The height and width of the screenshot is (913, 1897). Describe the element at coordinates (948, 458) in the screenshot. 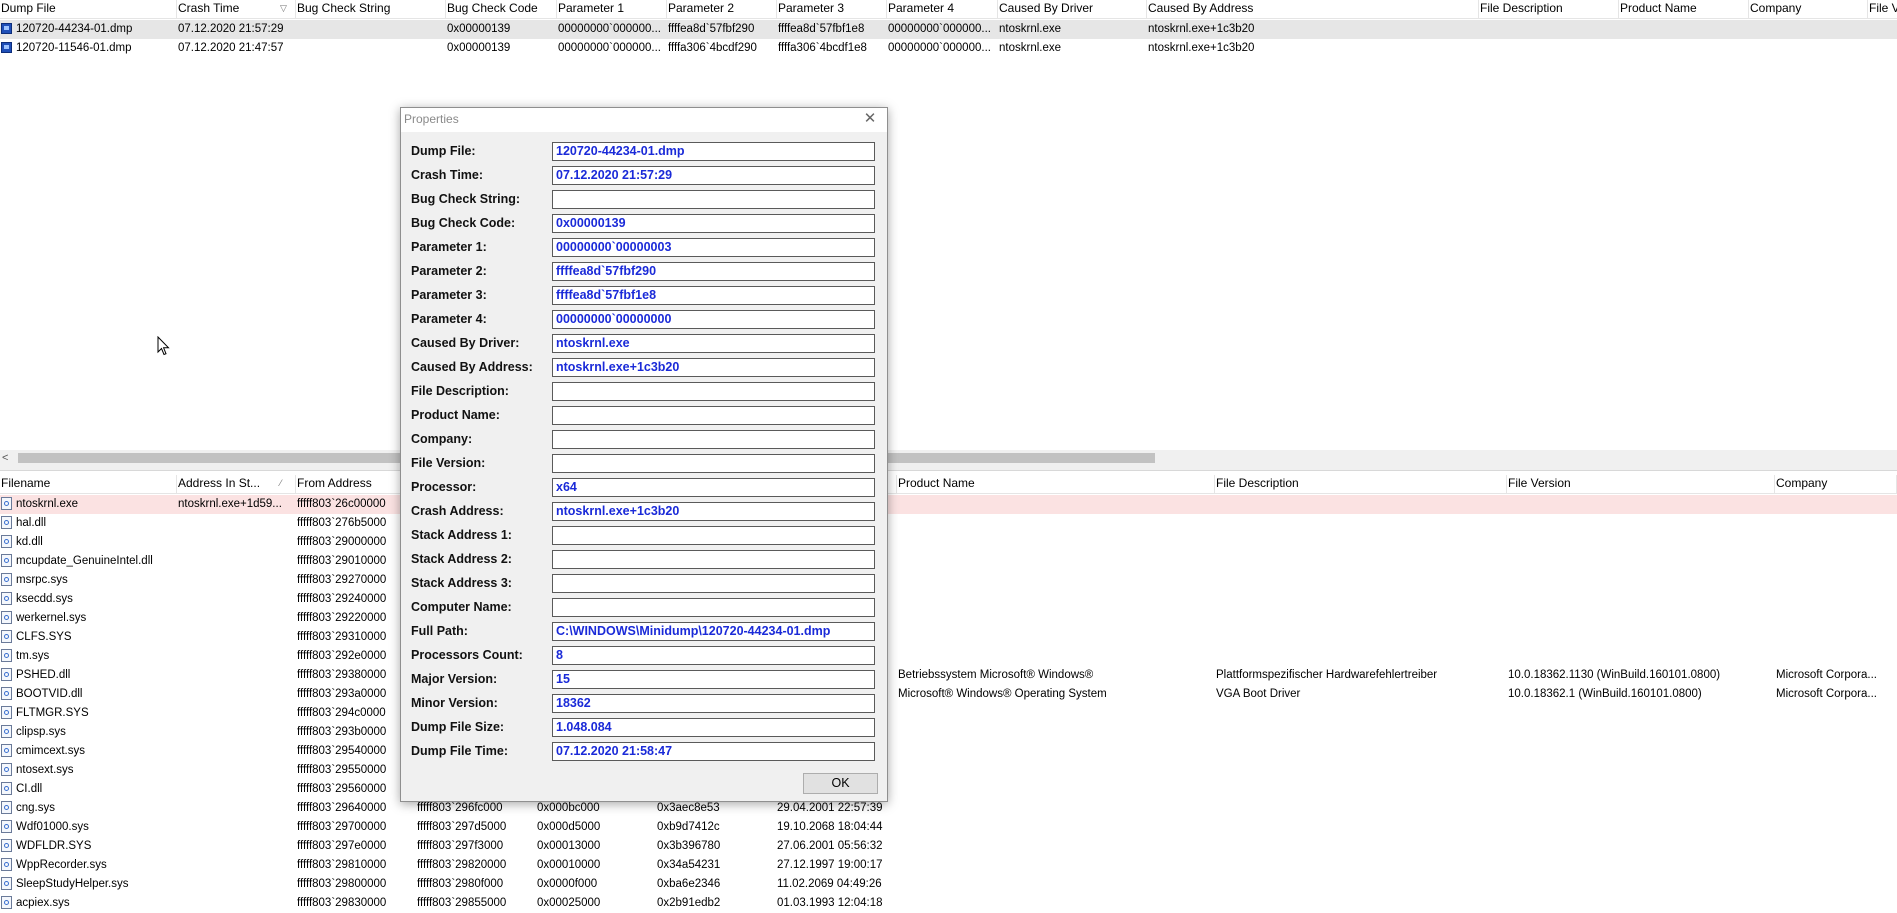

I see `horizontal-scrollbar: <` at that location.